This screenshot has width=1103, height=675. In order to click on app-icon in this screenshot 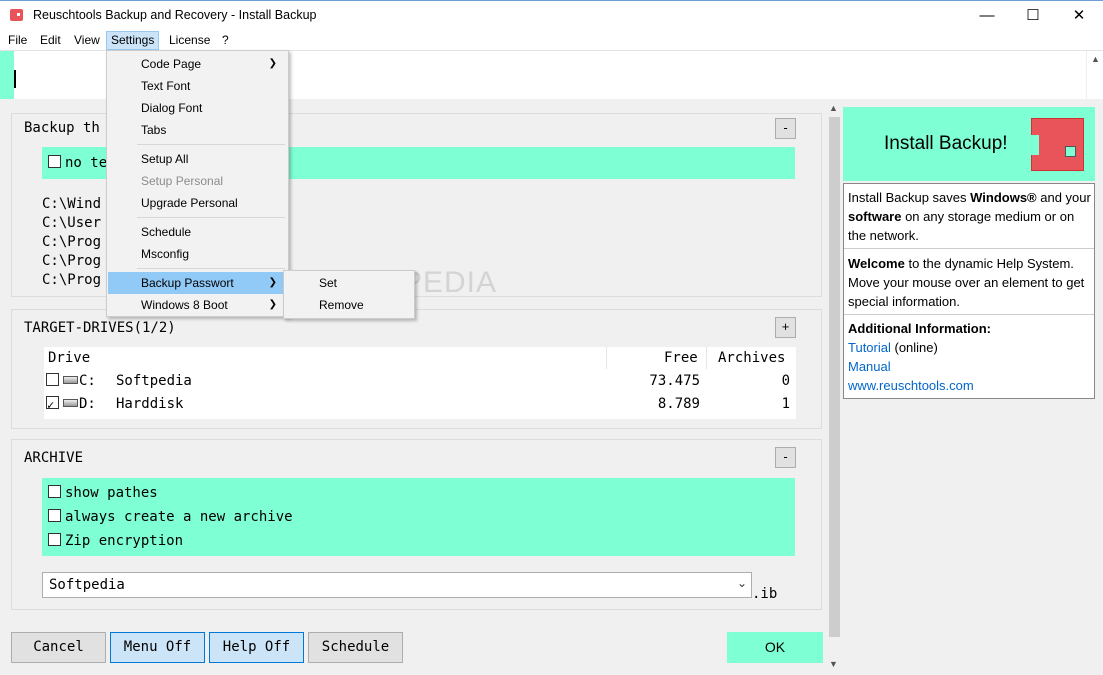, I will do `click(16, 15)`.